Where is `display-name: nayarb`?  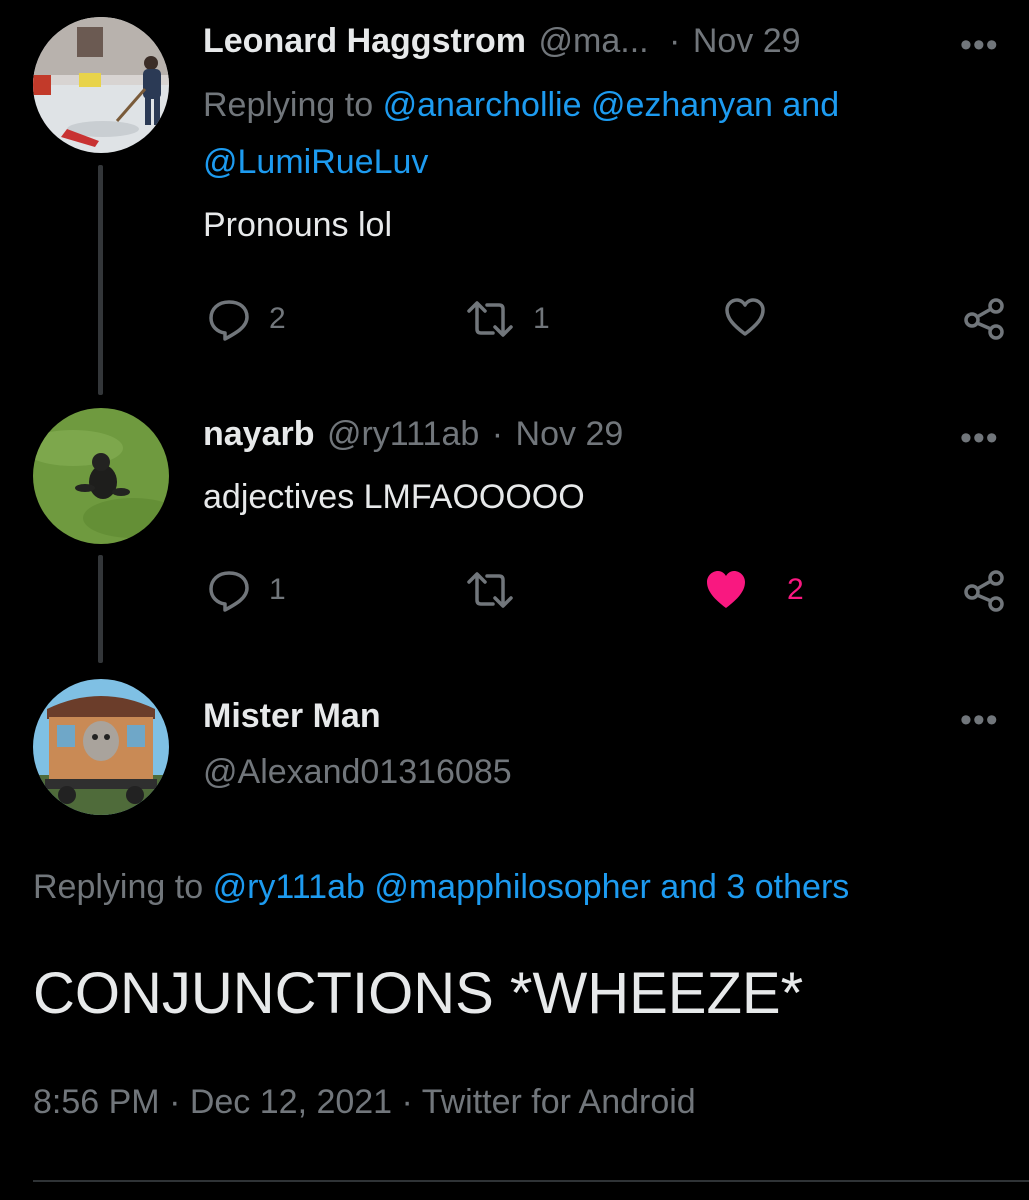 display-name: nayarb is located at coordinates (259, 434).